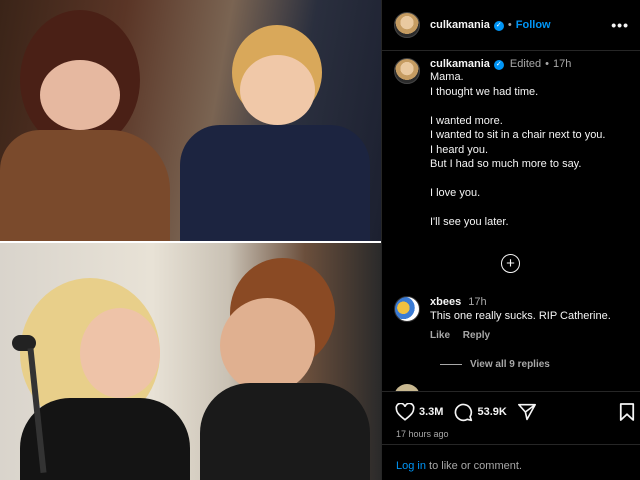 Image resolution: width=640 pixels, height=480 pixels. What do you see at coordinates (407, 309) in the screenshot?
I see `commenter-avatar` at bounding box center [407, 309].